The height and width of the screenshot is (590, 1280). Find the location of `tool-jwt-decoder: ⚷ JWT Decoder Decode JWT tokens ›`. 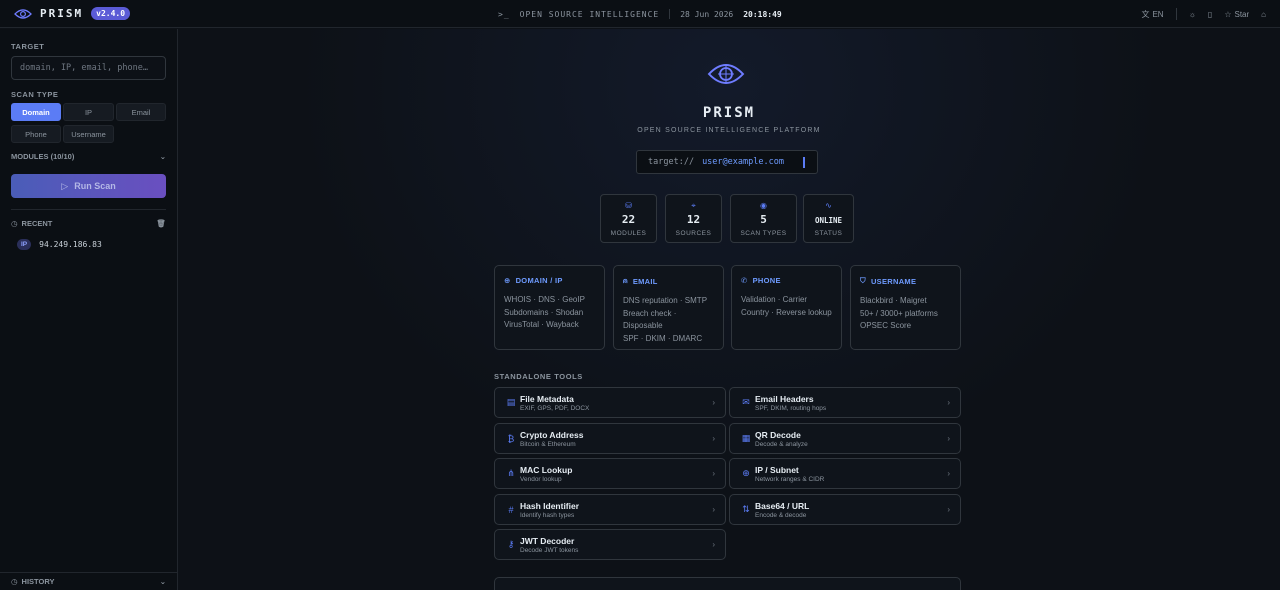

tool-jwt-decoder: ⚷ JWT Decoder Decode JWT tokens › is located at coordinates (610, 544).